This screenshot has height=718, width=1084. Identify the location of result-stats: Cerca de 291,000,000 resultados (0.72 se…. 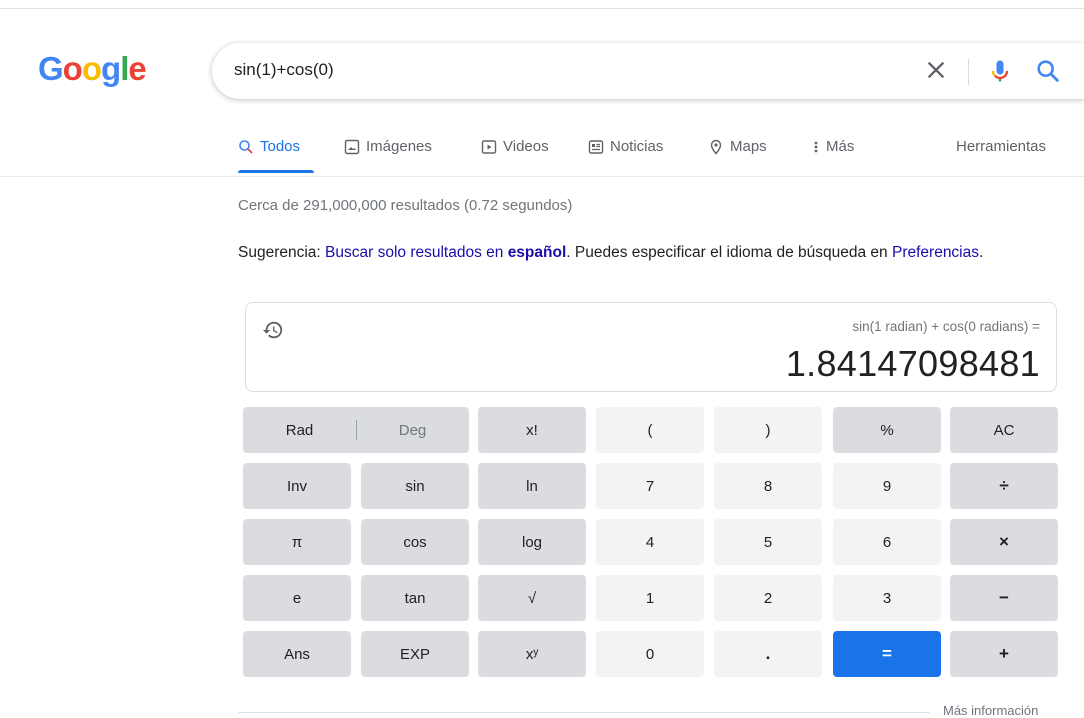
(405, 205).